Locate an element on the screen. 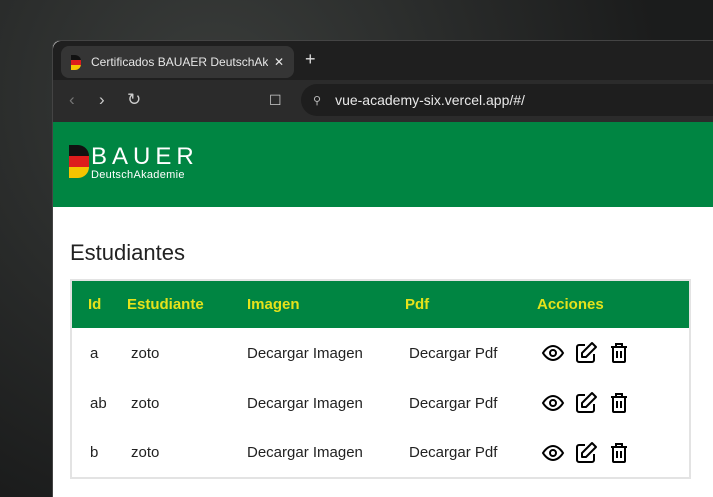  favicon-icon is located at coordinates (76, 62).